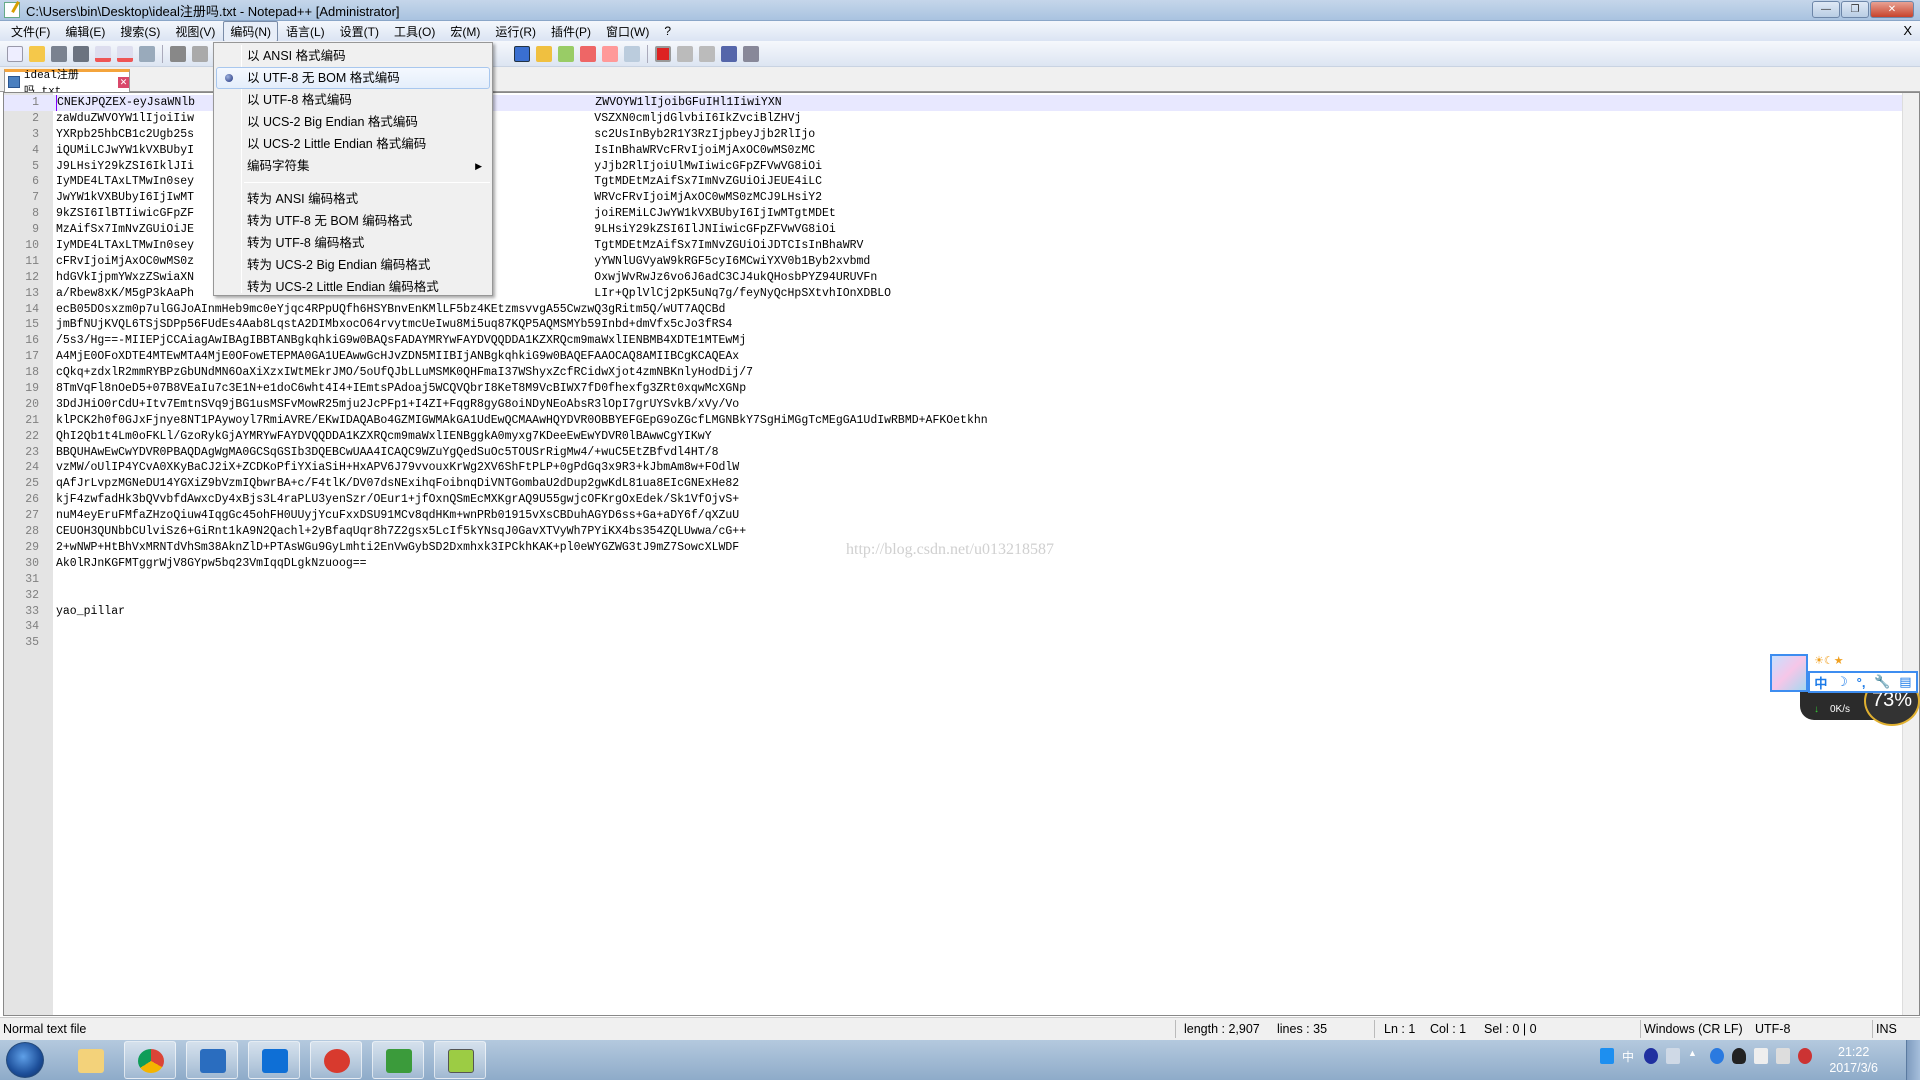  Describe the element at coordinates (1892, 9) in the screenshot. I see `close-button: ✕` at that location.